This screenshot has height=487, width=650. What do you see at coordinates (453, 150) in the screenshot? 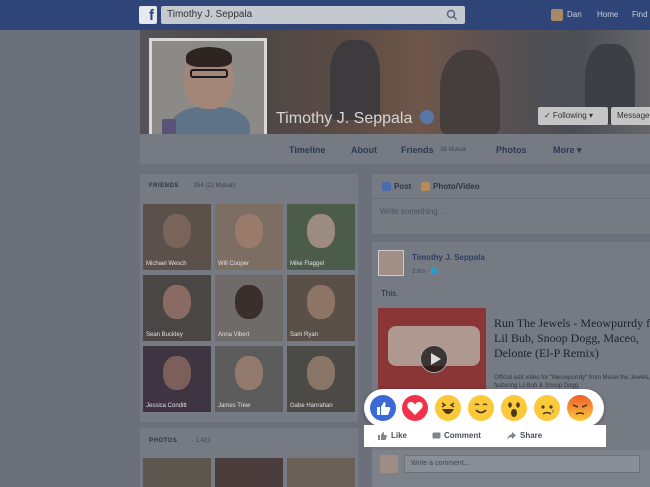
I see `friends-tab-count: 38 Mutual` at bounding box center [453, 150].